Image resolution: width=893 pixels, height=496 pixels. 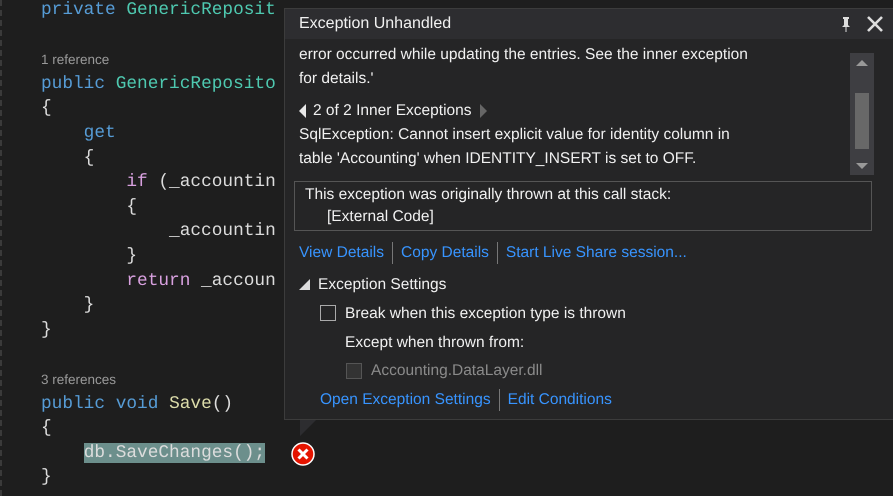 I want to click on code-line: public GenericReposito, so click(x=158, y=84).